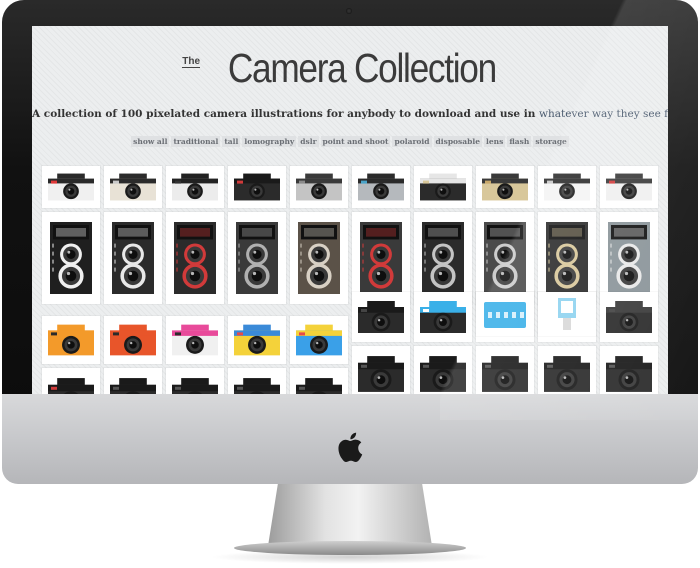  What do you see at coordinates (350, 447) in the screenshot?
I see `apple-logo-icon` at bounding box center [350, 447].